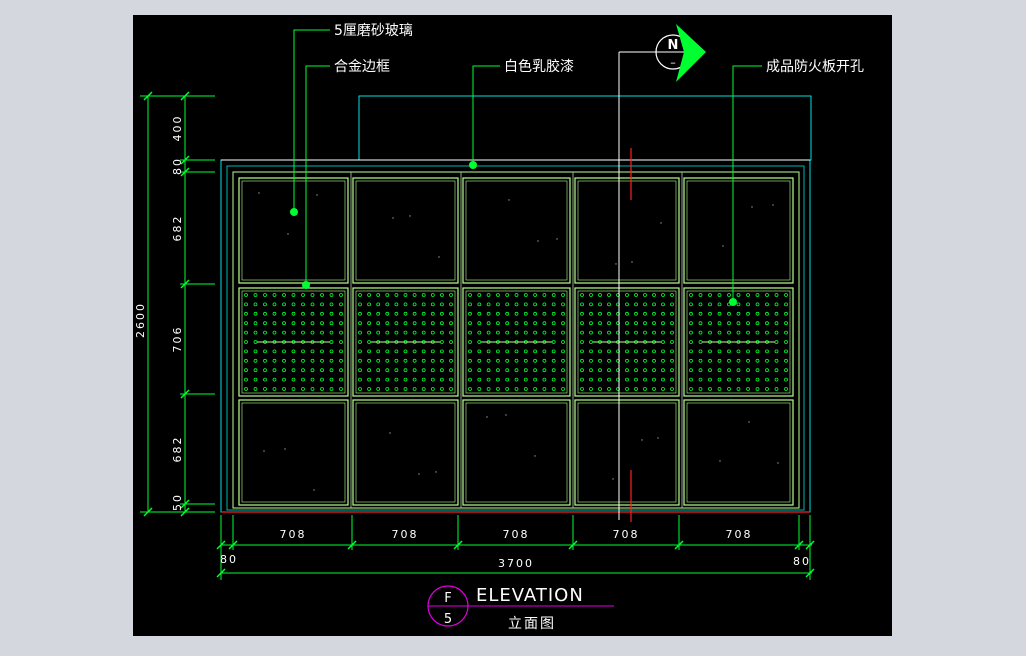 Image resolution: width=1026 pixels, height=656 pixels. What do you see at coordinates (373, 30) in the screenshot?
I see `label-glass: 5厘磨砂玻璃` at bounding box center [373, 30].